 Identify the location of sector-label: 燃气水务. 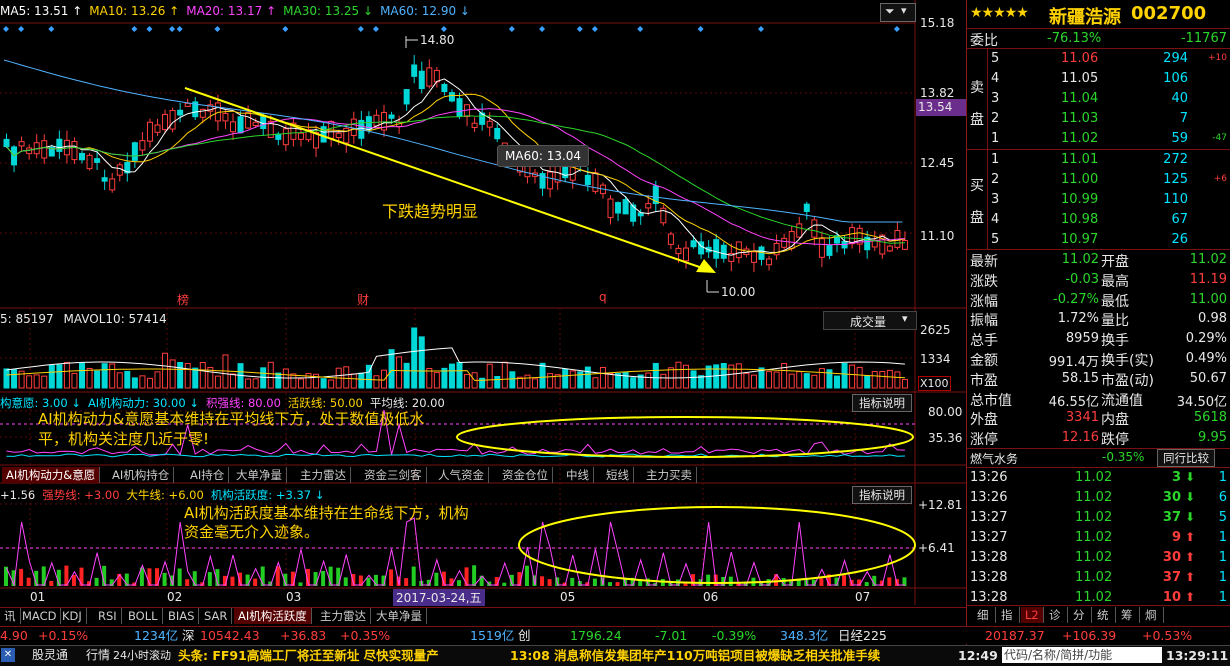
(994, 458).